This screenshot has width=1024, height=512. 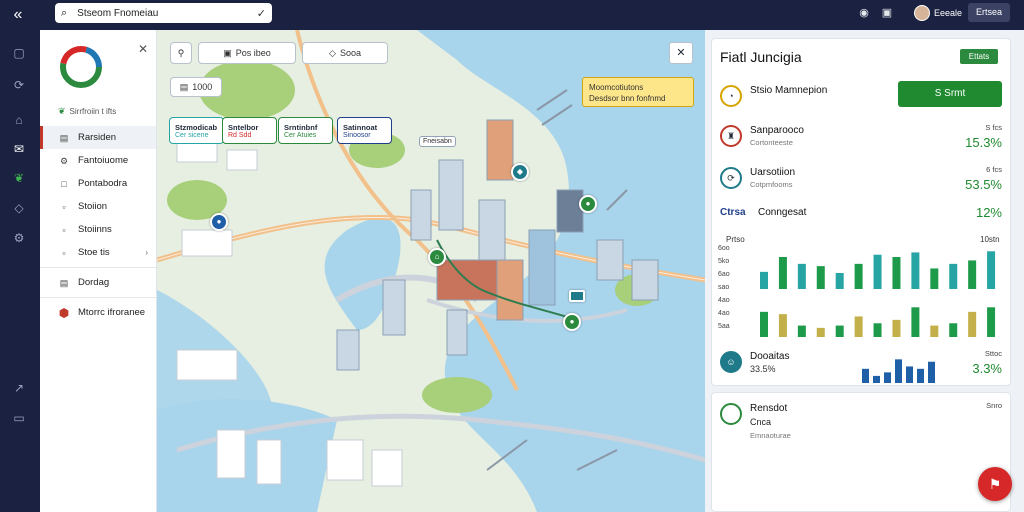 What do you see at coordinates (93, 111) in the screenshot?
I see `sidebar-subtitle-text: Sirrfroiin t ifts` at bounding box center [93, 111].